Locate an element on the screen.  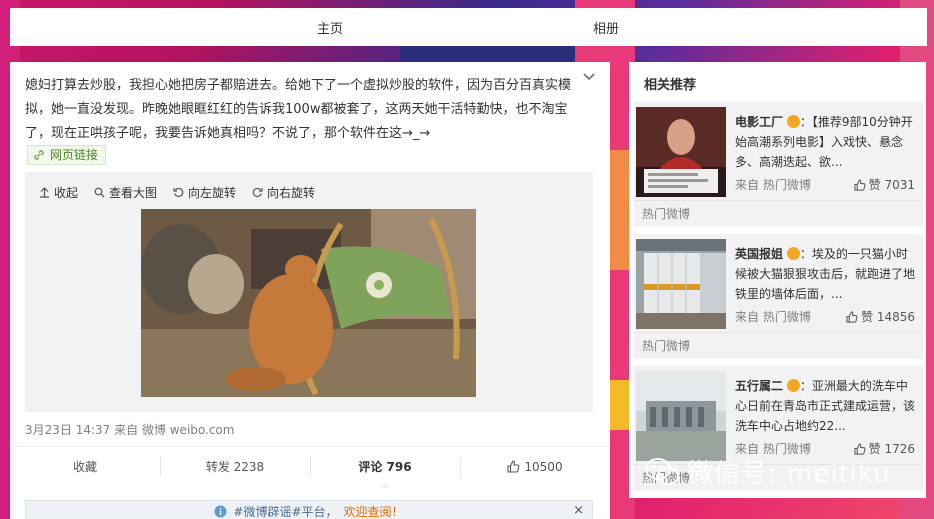
like-button: 10500 is located at coordinates (535, 467).